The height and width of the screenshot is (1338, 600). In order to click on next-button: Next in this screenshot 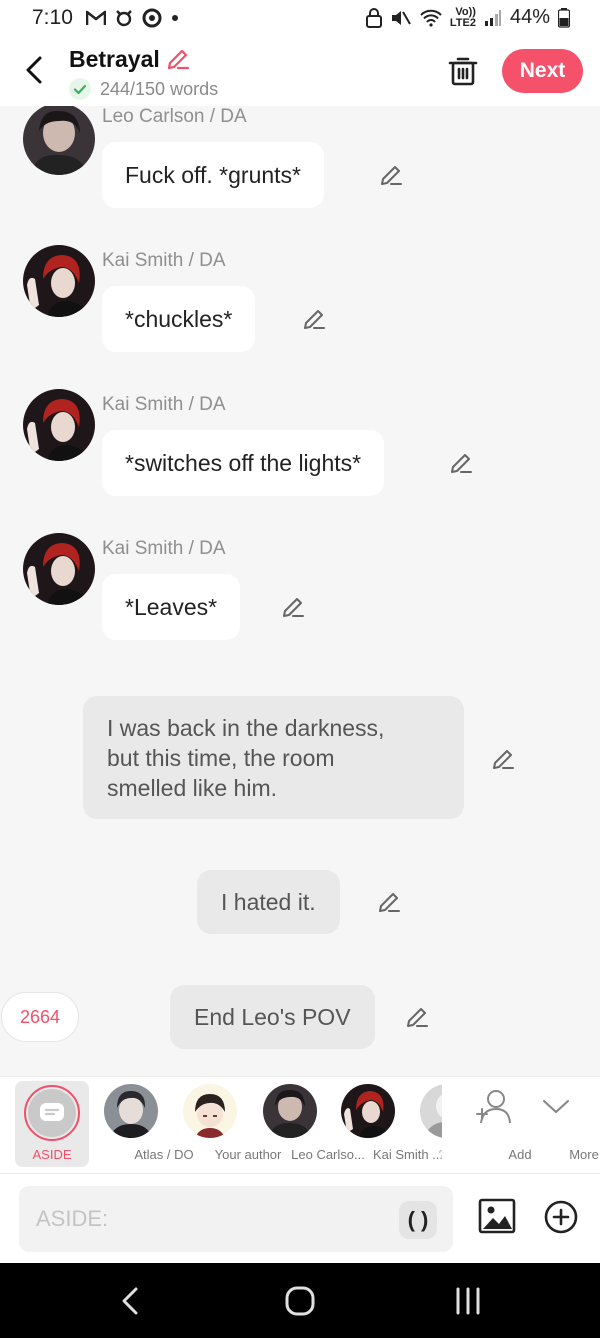, I will do `click(542, 71)`.